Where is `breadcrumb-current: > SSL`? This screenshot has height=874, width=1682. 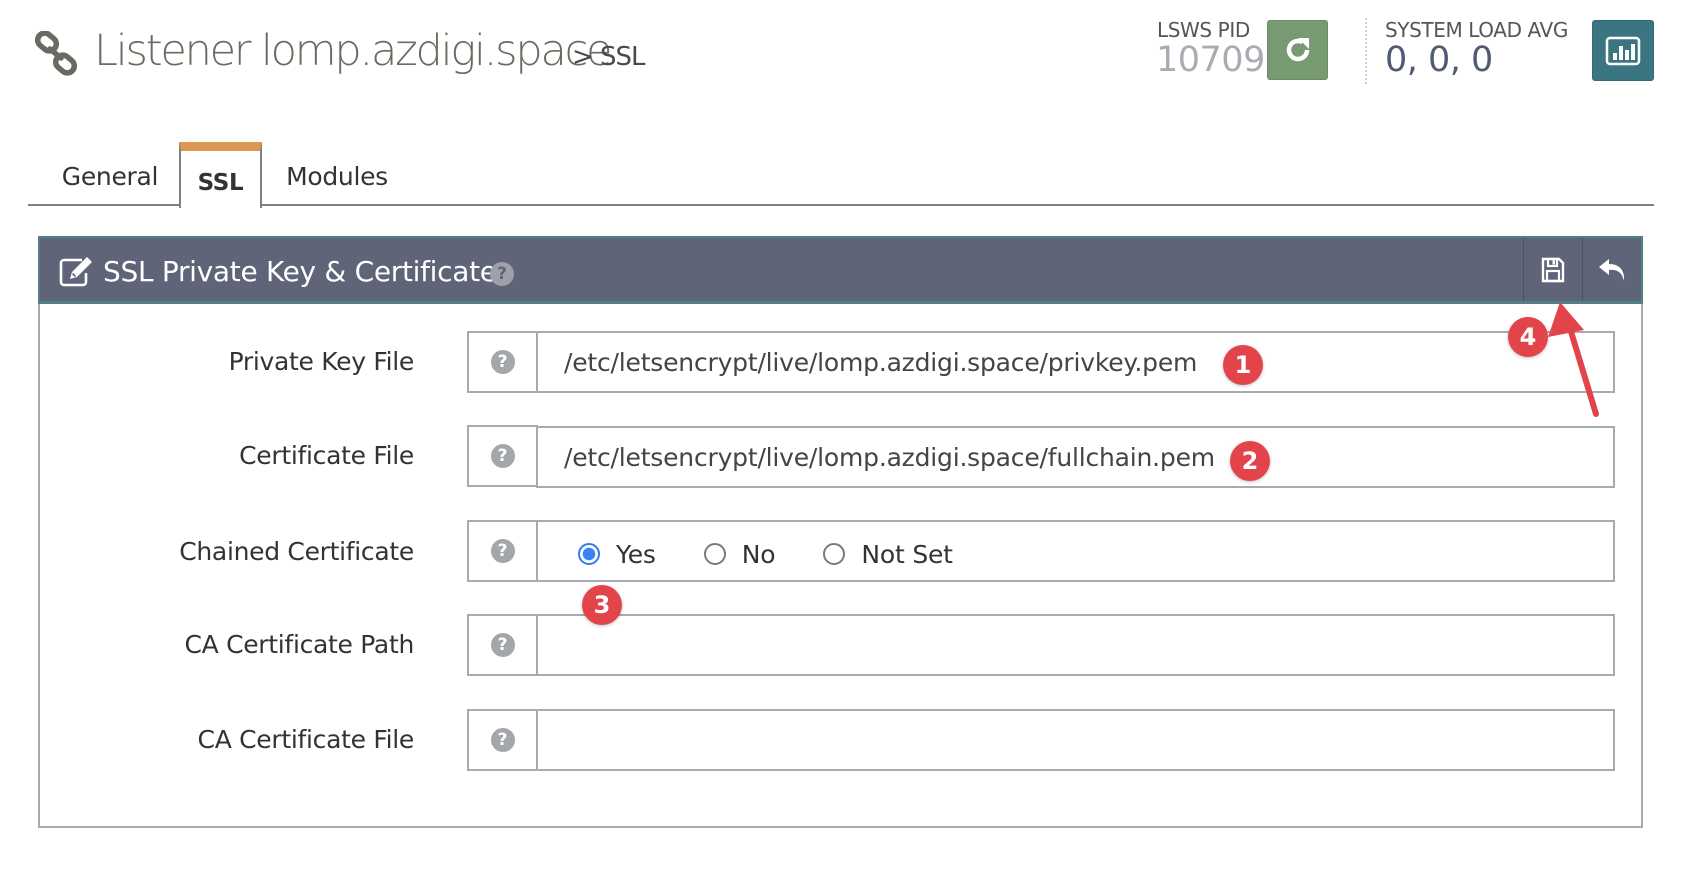 breadcrumb-current: > SSL is located at coordinates (609, 57).